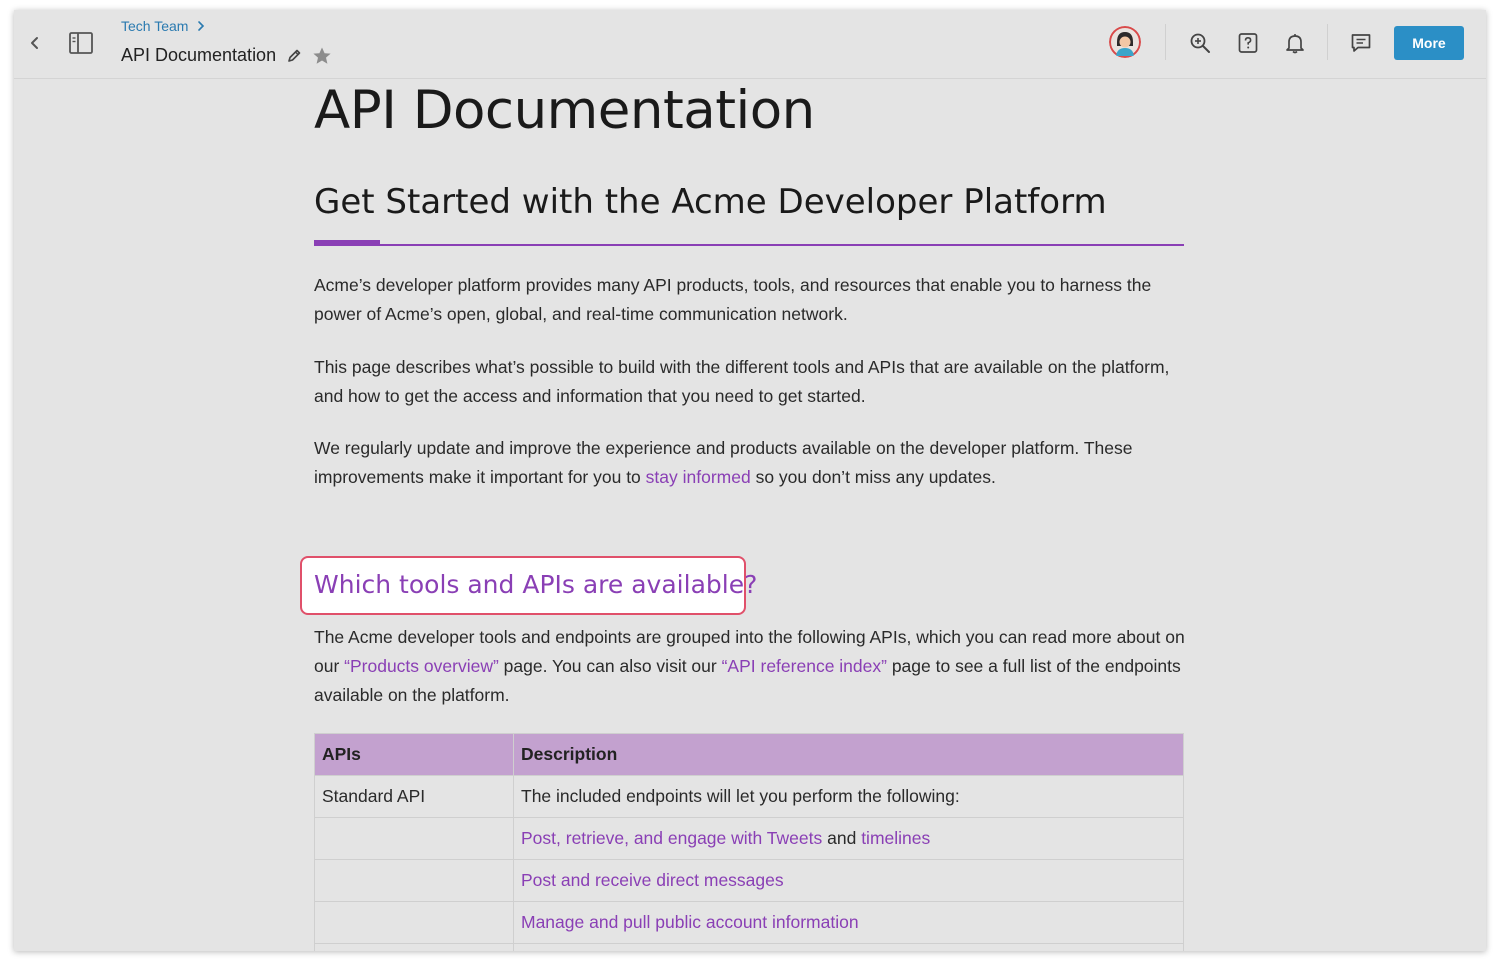 The image size is (1500, 961). What do you see at coordinates (201, 26) in the screenshot?
I see `chevron-right-icon` at bounding box center [201, 26].